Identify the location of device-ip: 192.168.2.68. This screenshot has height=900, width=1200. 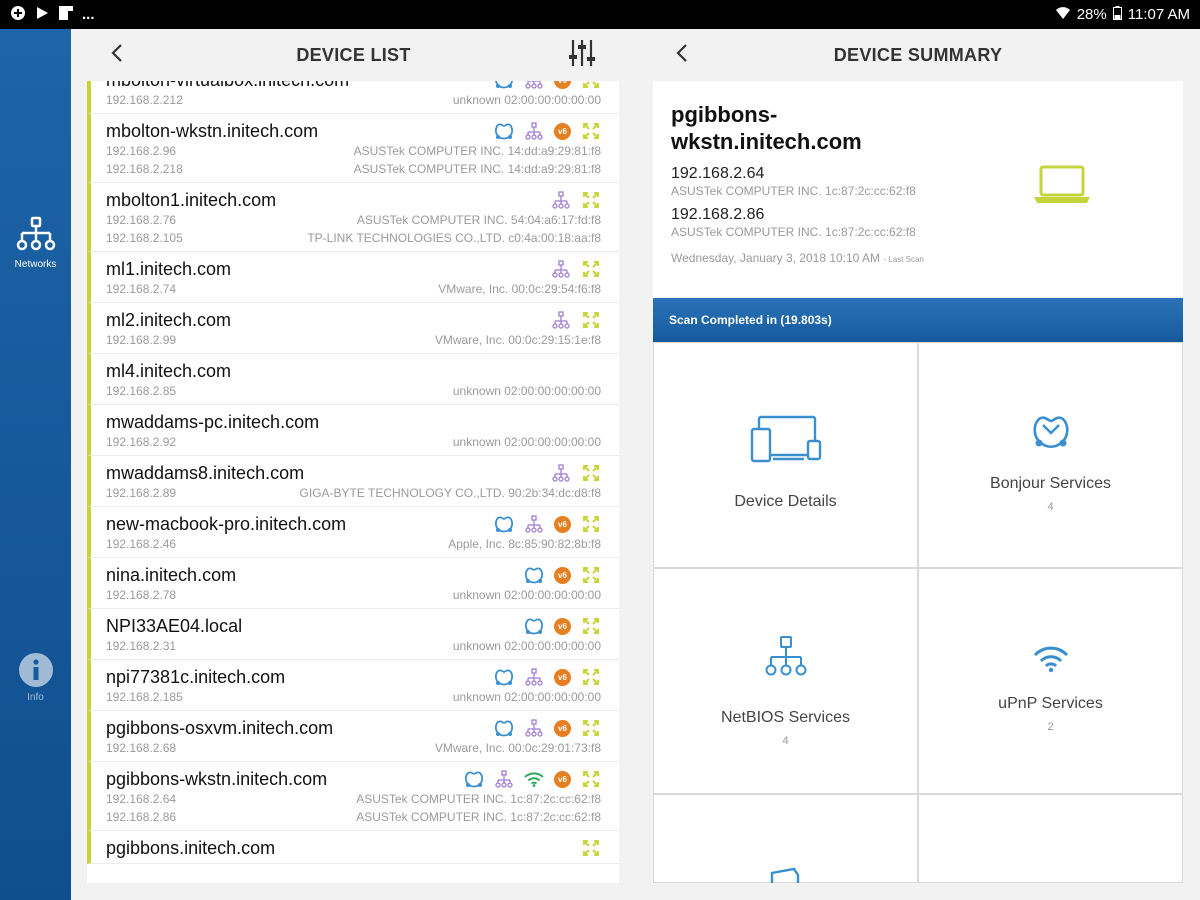
(141, 748).